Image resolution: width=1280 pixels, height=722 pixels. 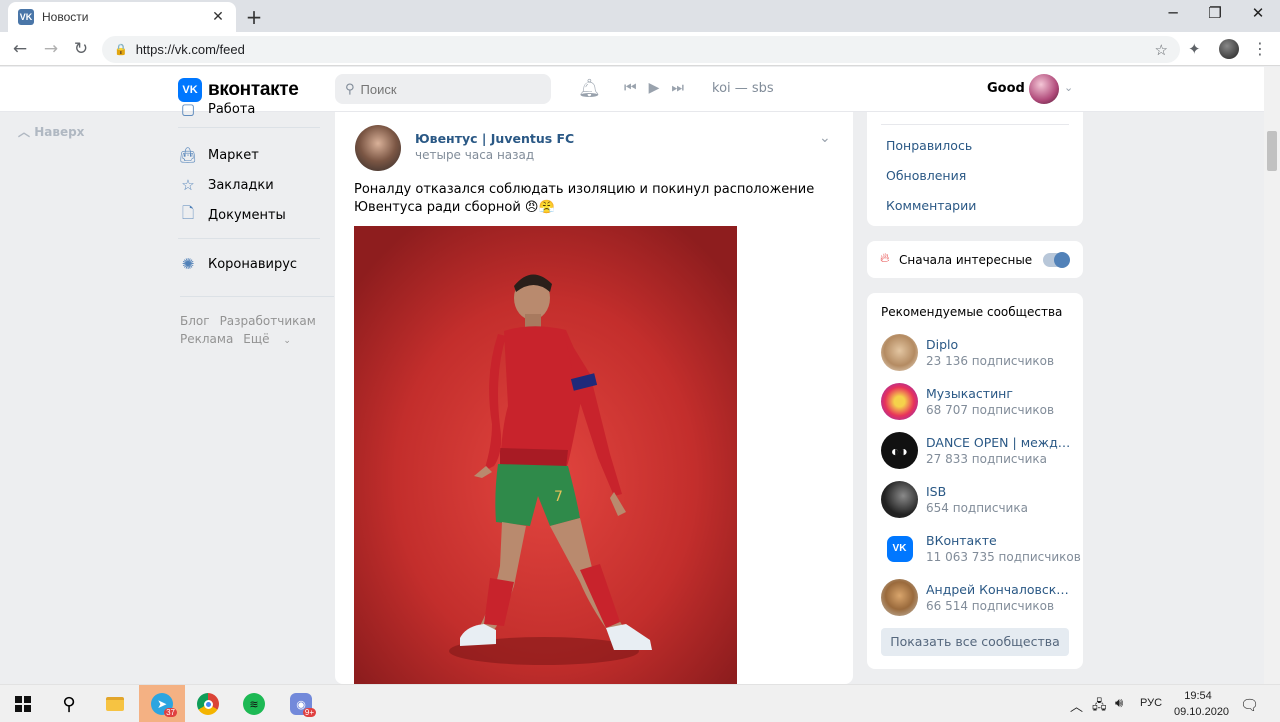 What do you see at coordinates (309, 712) in the screenshot?
I see `discord-unread-badge: 9+` at bounding box center [309, 712].